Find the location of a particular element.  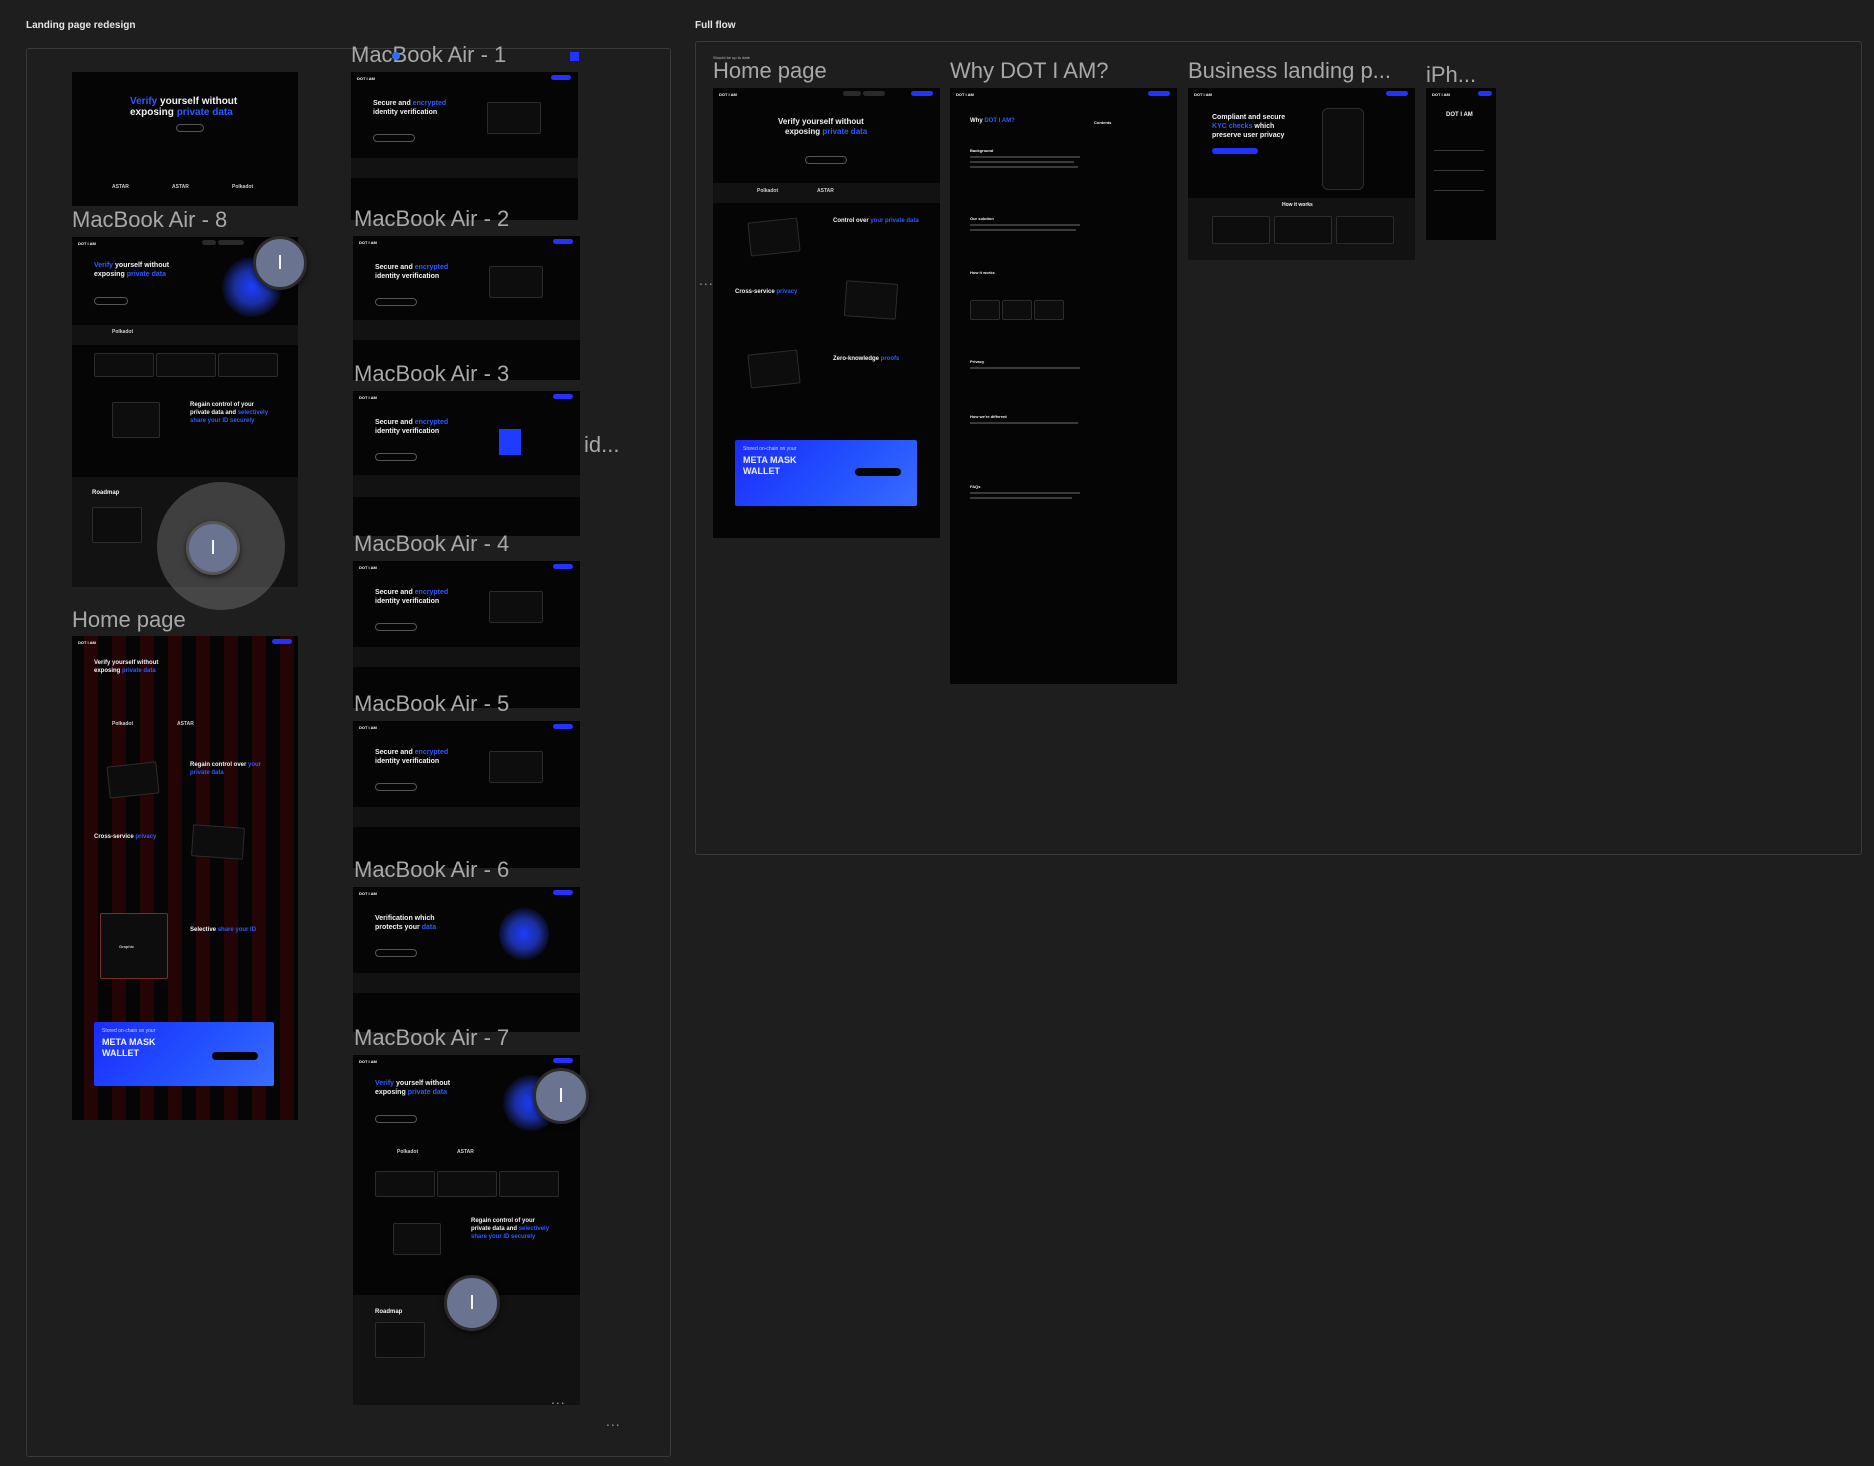

frame-title-air8: MacBook Air - 8 is located at coordinates (149, 220).